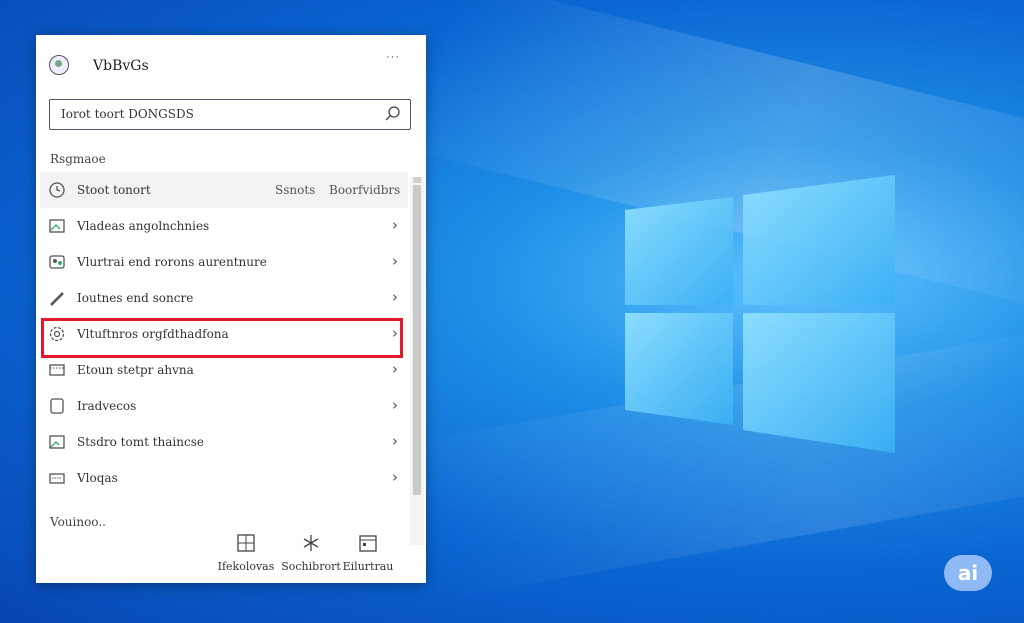  What do you see at coordinates (224, 190) in the screenshot?
I see `list-item: Stoot tonort Ssnots Boorfvidbrs` at bounding box center [224, 190].